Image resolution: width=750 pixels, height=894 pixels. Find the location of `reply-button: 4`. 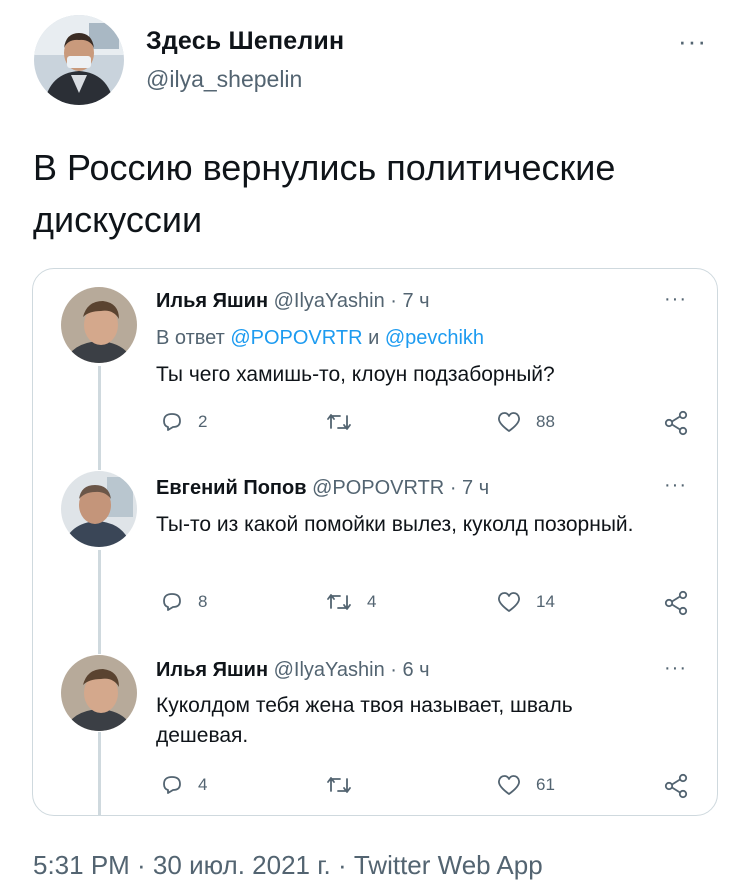

reply-button: 4 is located at coordinates (183, 785).